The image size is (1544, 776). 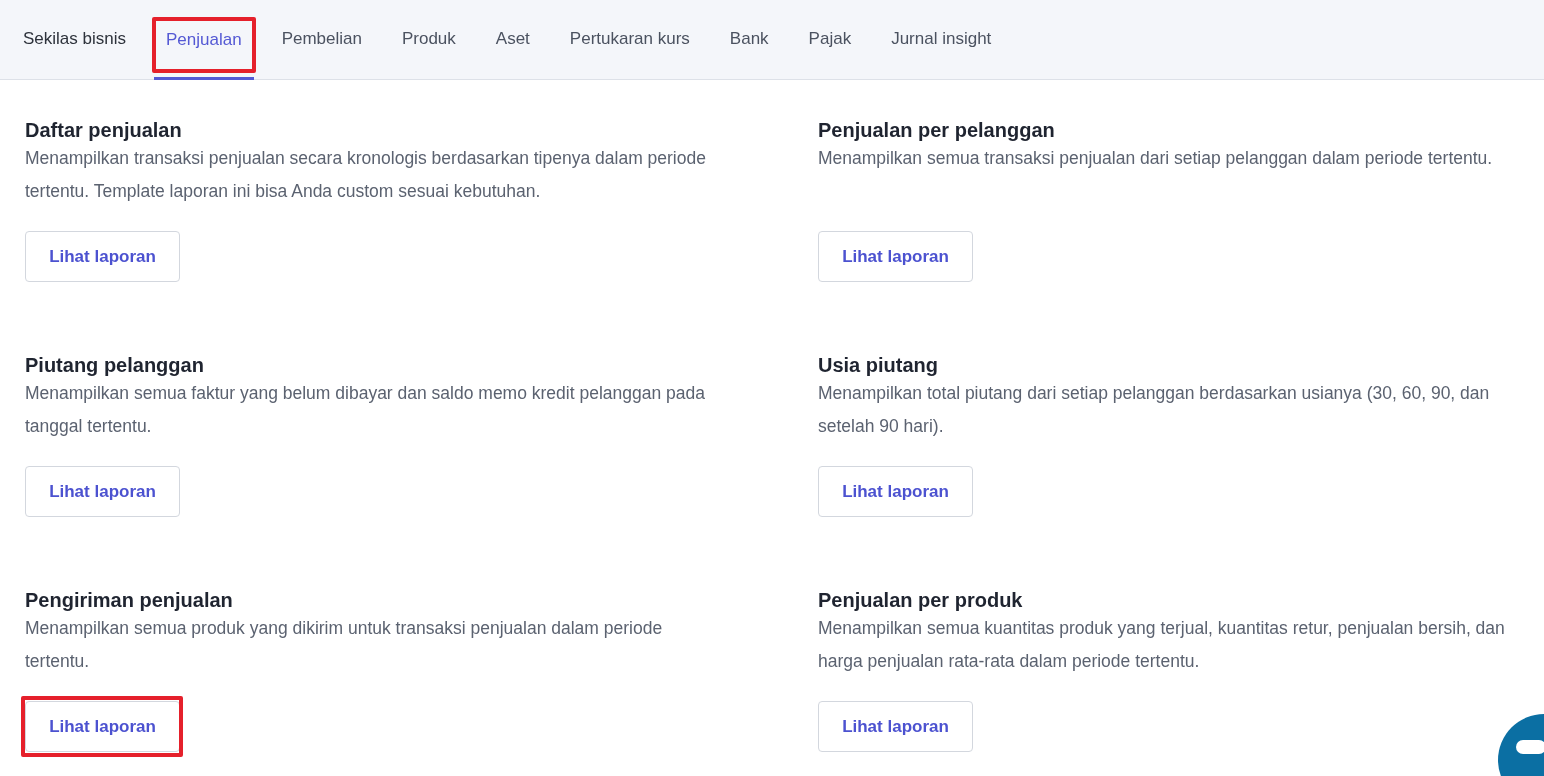 What do you see at coordinates (629, 40) in the screenshot?
I see `report-tab: Pertukaran kurs` at bounding box center [629, 40].